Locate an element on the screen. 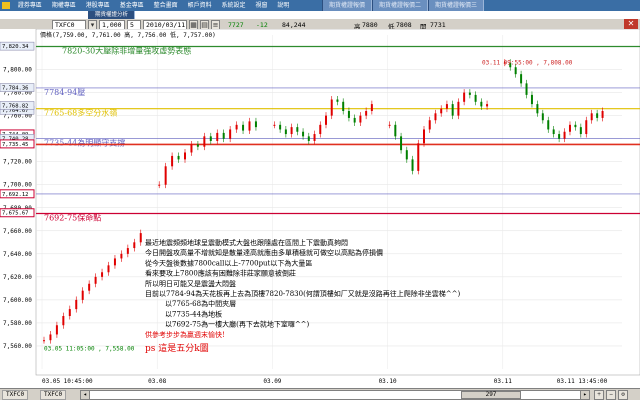 The height and width of the screenshot is (400, 640). menu-item-settings: 系統設定 is located at coordinates (234, 5).